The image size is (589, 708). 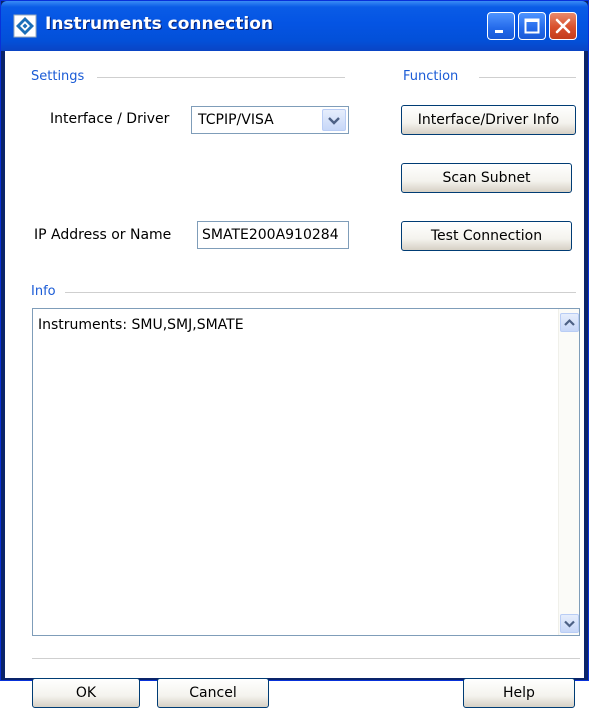 What do you see at coordinates (501, 26) in the screenshot?
I see `minimize-button` at bounding box center [501, 26].